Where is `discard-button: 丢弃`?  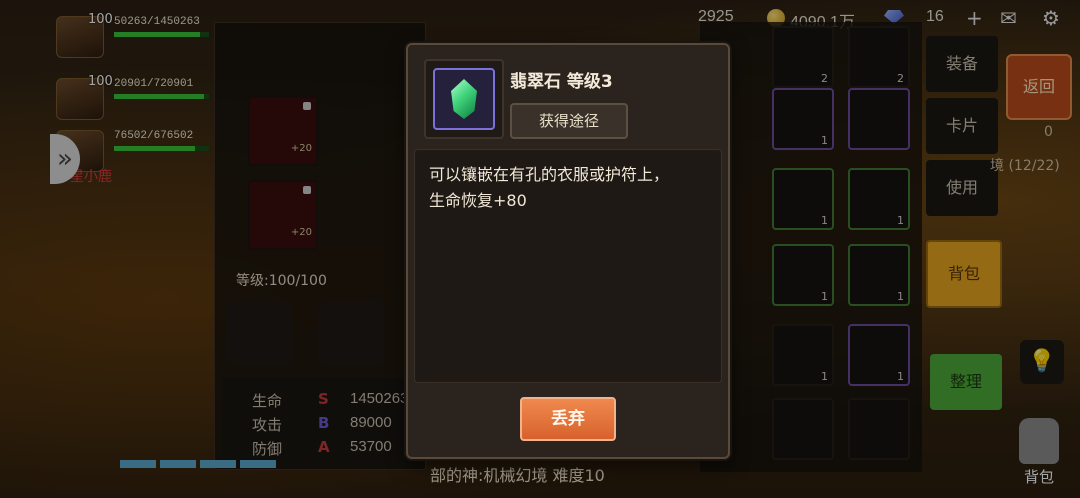 discard-button: 丢弃 is located at coordinates (568, 419).